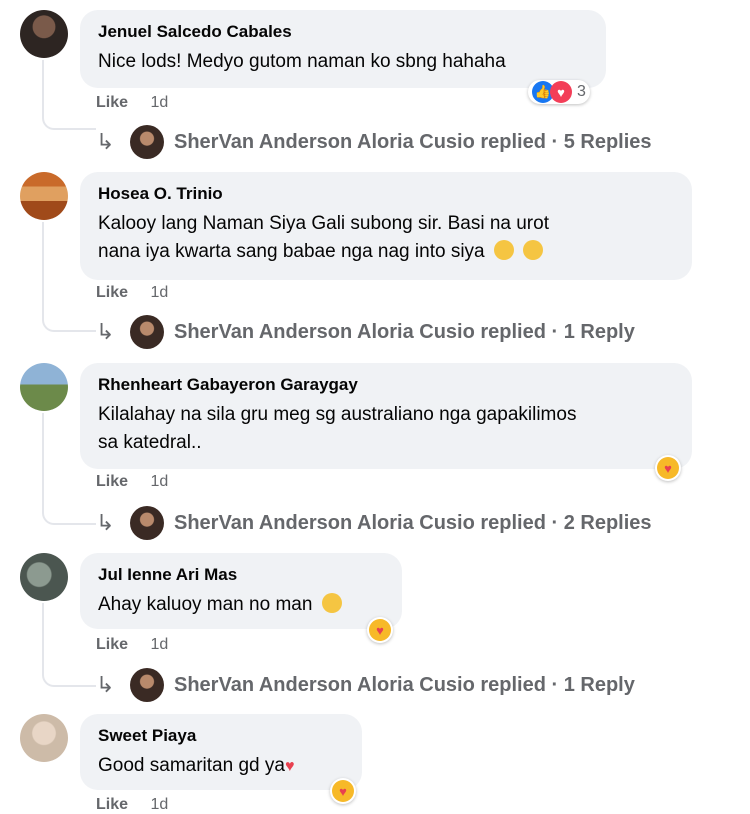  What do you see at coordinates (386, 385) in the screenshot?
I see `comment-author: Rhenheart Gabayeron Garaygay` at bounding box center [386, 385].